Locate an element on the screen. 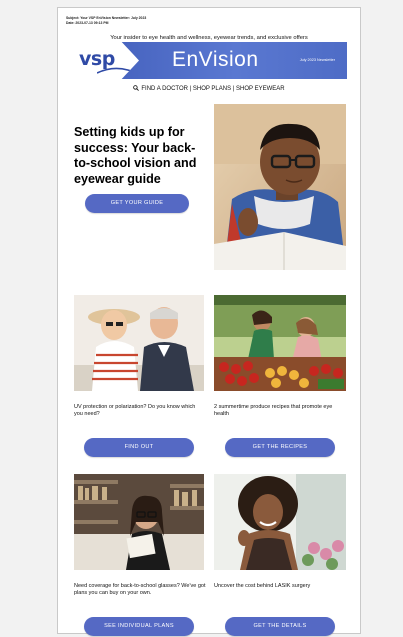 Image resolution: width=403 pixels, height=637 pixels. newsletter-banner: vsp EnVision July 2023 Newsletter is located at coordinates (207, 60).